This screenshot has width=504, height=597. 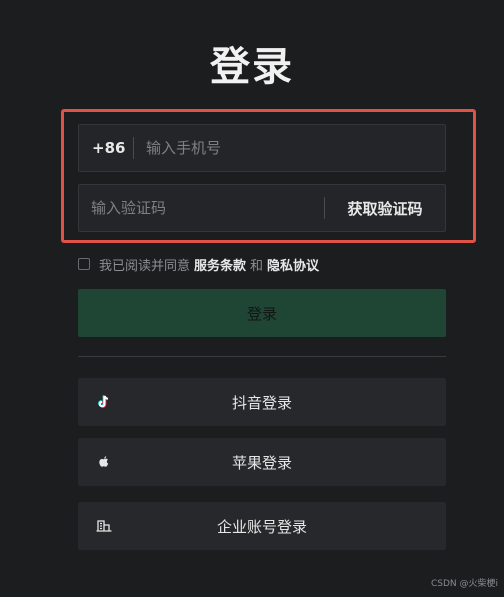 I want to click on agreement-checkbox, so click(x=84, y=264).